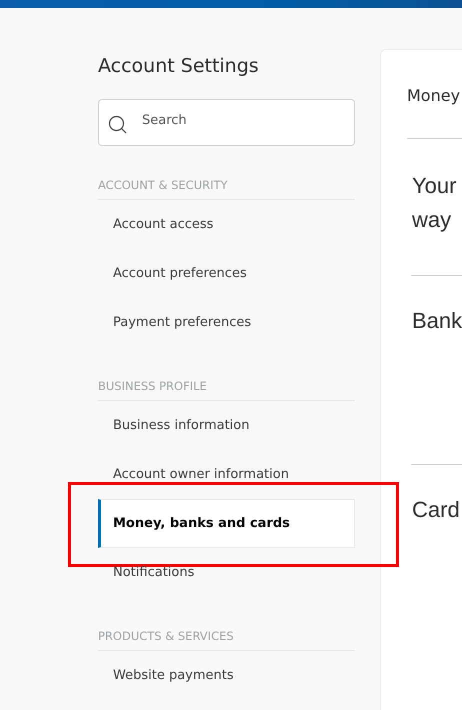  Describe the element at coordinates (226, 273) in the screenshot. I see `nav-item: Account preferences` at that location.